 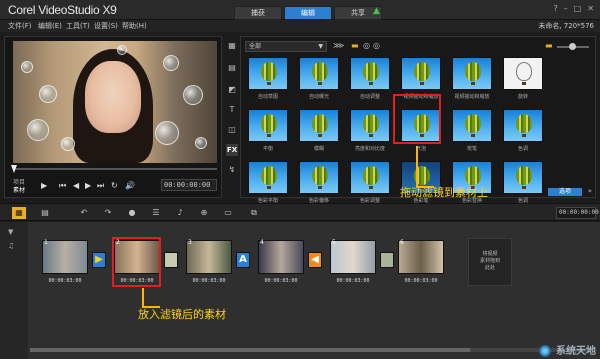 I want to click on transition-thumbnail: ▶, so click(x=99, y=260).